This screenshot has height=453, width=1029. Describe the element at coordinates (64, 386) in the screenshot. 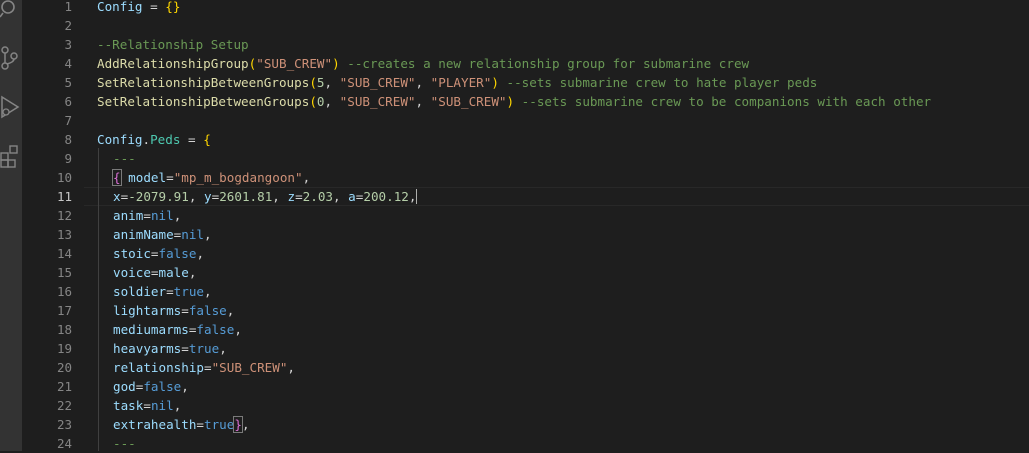

I see `line-number: 21` at that location.